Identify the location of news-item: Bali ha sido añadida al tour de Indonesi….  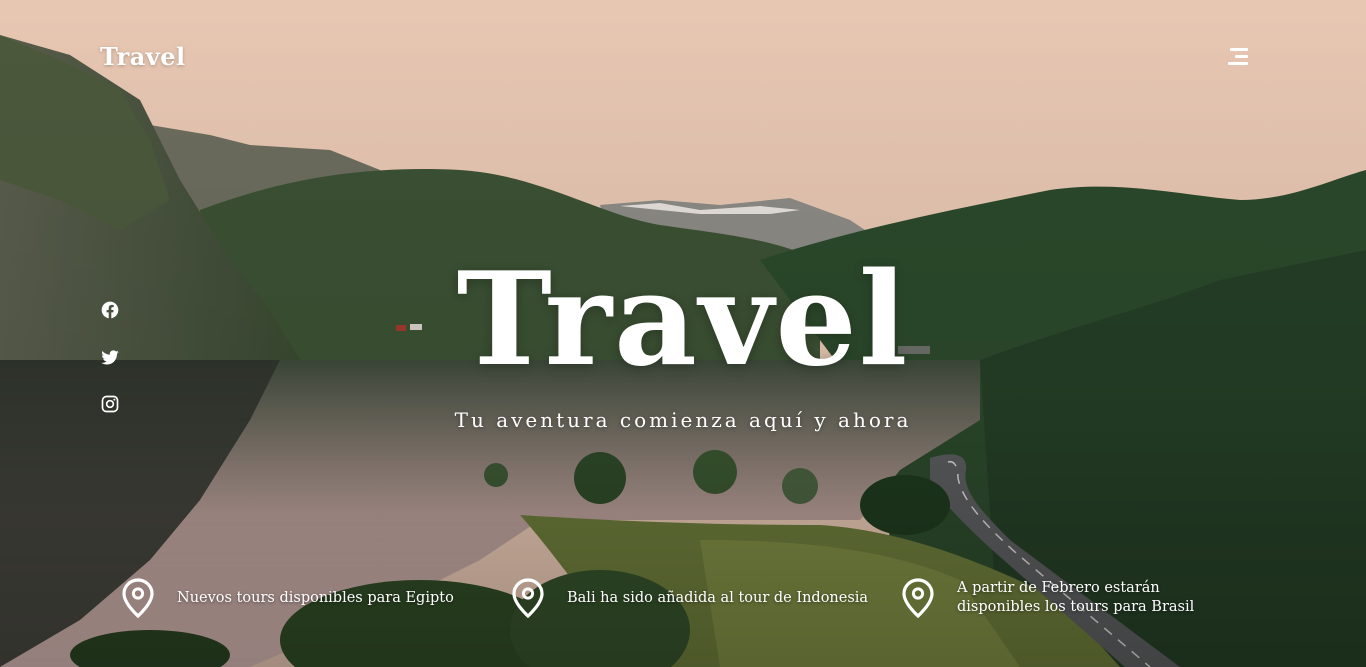
(689, 598).